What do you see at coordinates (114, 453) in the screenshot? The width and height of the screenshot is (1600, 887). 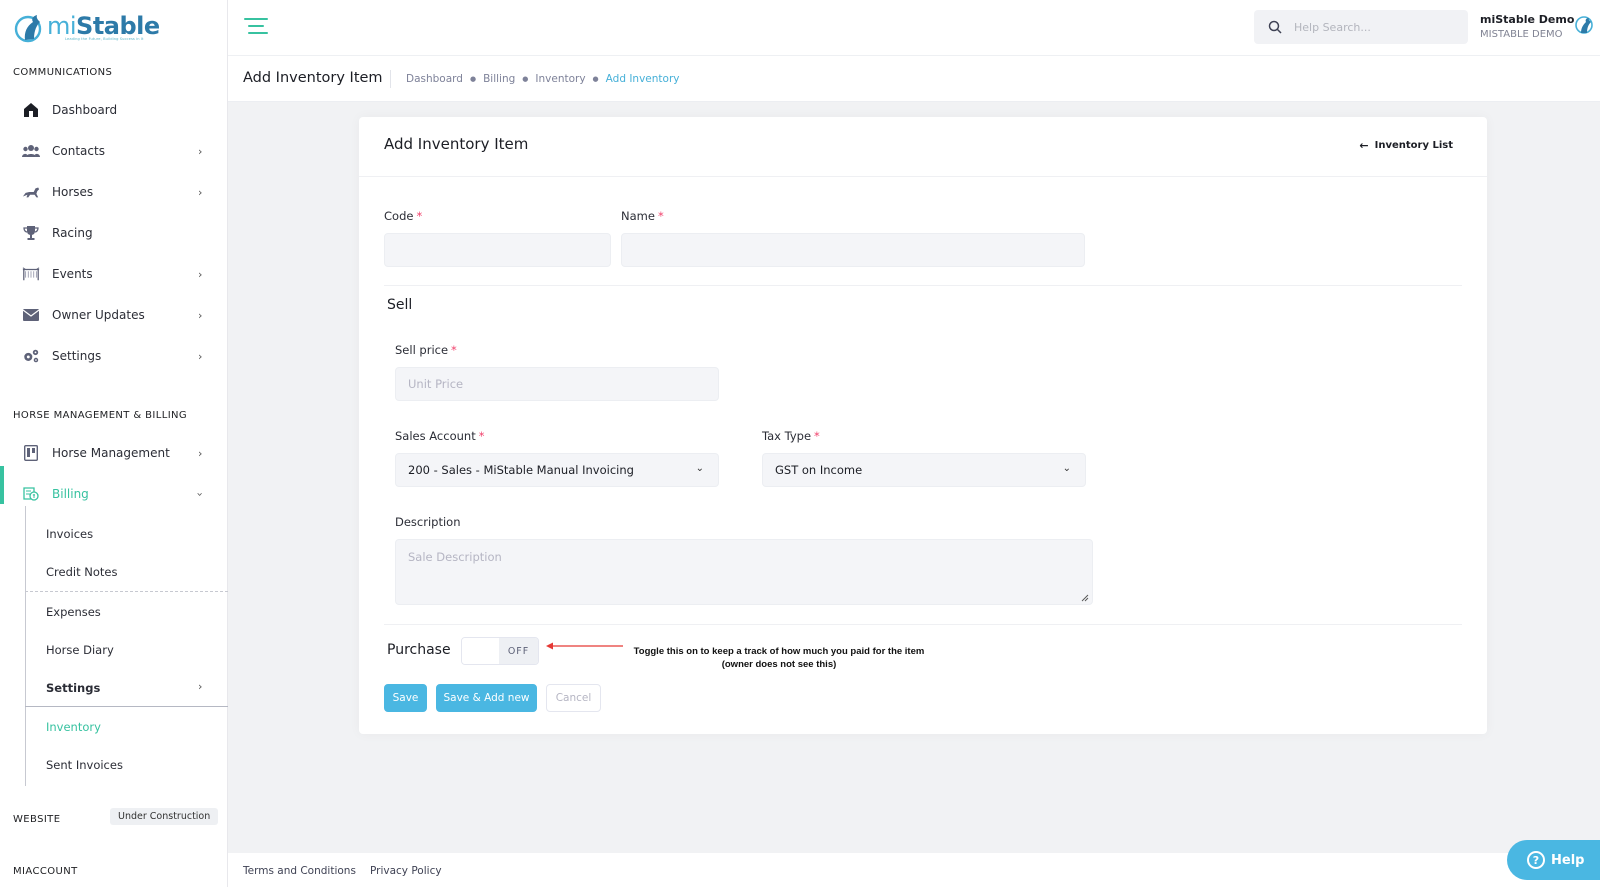 I see `sidebar-item-horse-management: Horse Management ›` at bounding box center [114, 453].